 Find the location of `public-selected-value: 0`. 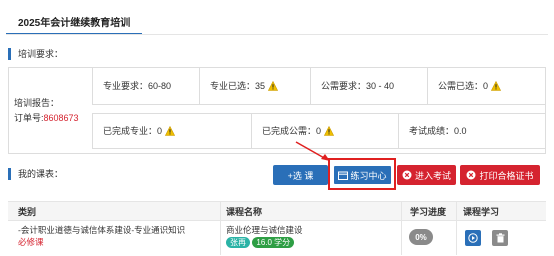

public-selected-value: 0 is located at coordinates (486, 86).